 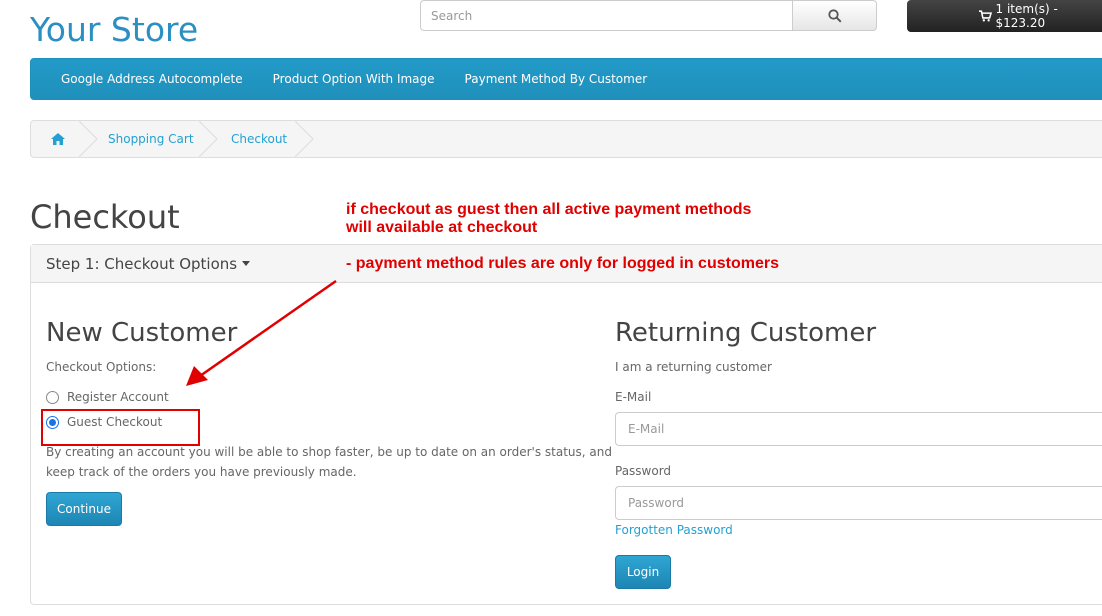 What do you see at coordinates (152, 79) in the screenshot?
I see `menu-item-google-address: Google Address Autocomplete` at bounding box center [152, 79].